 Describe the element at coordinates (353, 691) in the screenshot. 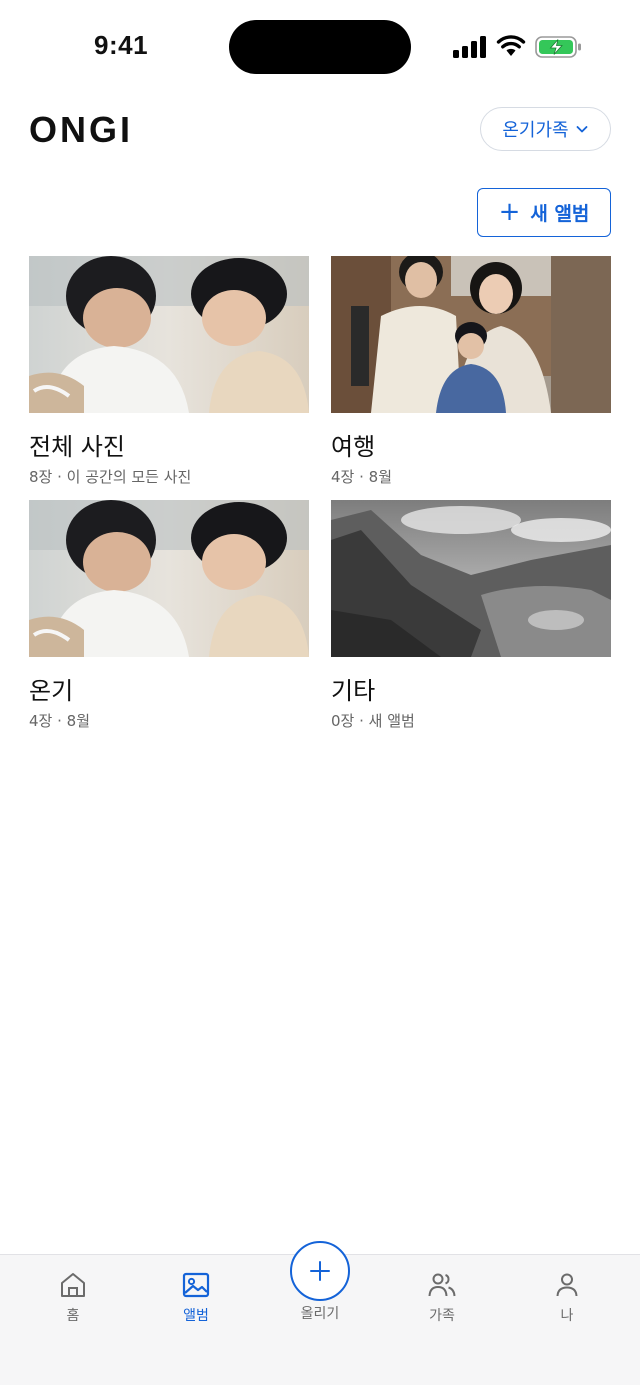

I see `album-title: 기타` at that location.